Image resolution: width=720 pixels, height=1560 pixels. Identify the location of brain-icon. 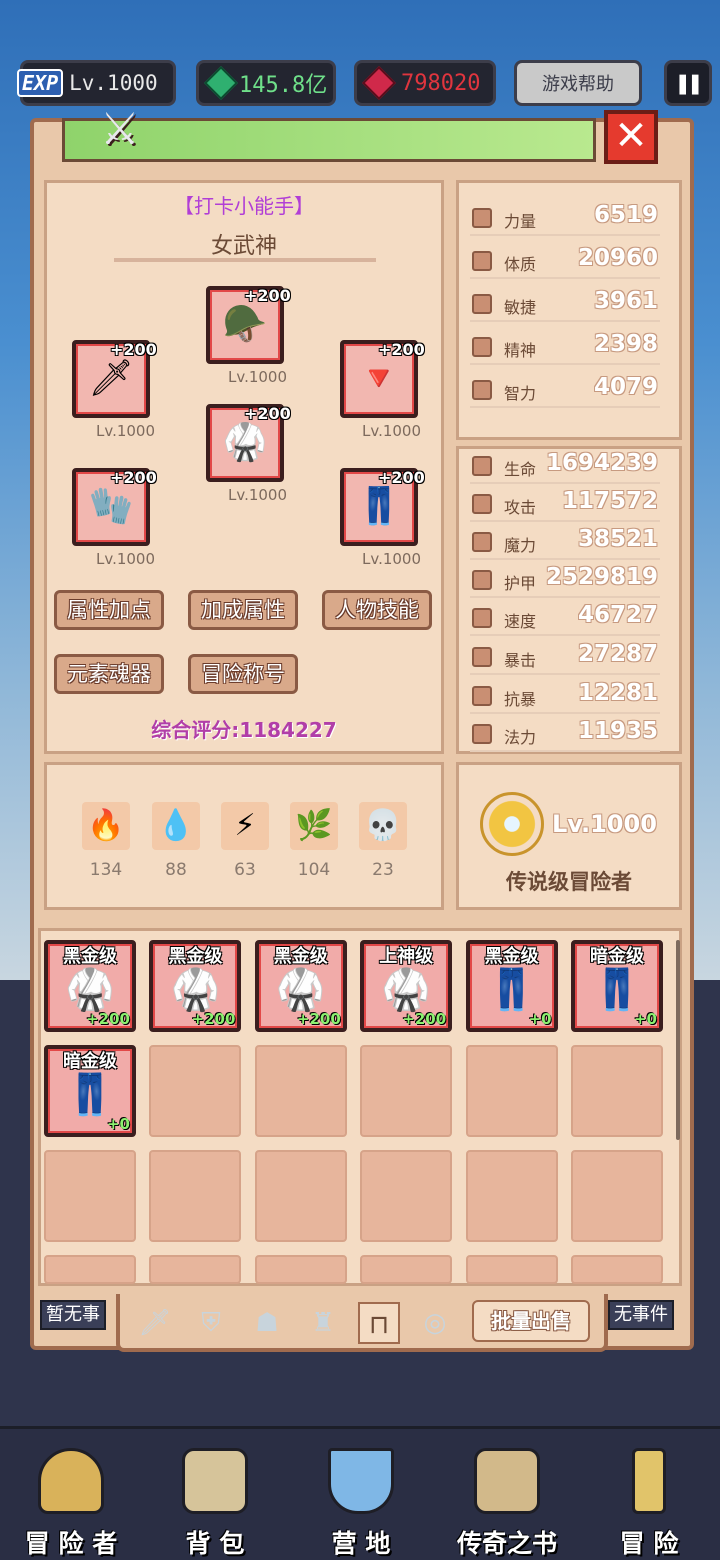
(482, 390).